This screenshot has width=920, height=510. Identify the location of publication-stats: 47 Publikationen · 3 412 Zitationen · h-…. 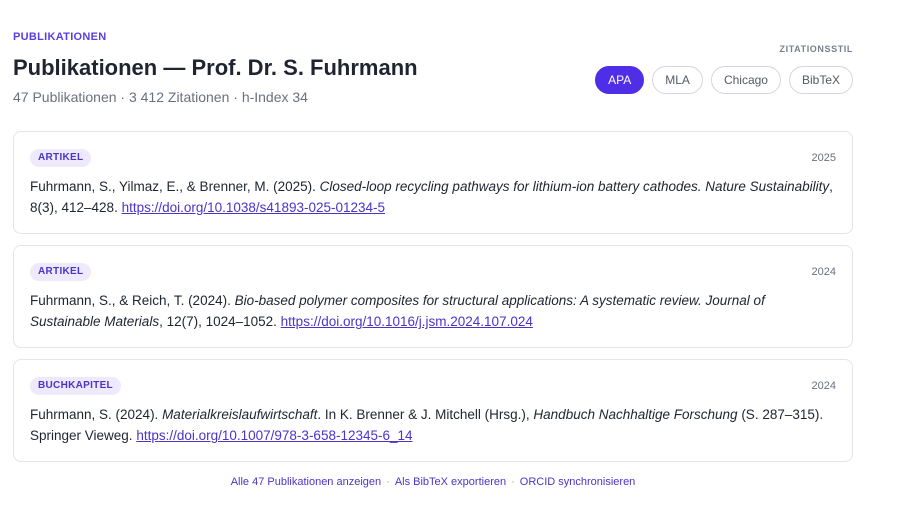
(160, 97).